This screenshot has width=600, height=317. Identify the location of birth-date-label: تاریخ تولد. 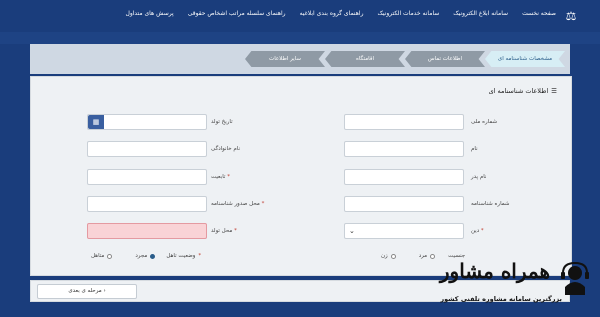
(222, 122).